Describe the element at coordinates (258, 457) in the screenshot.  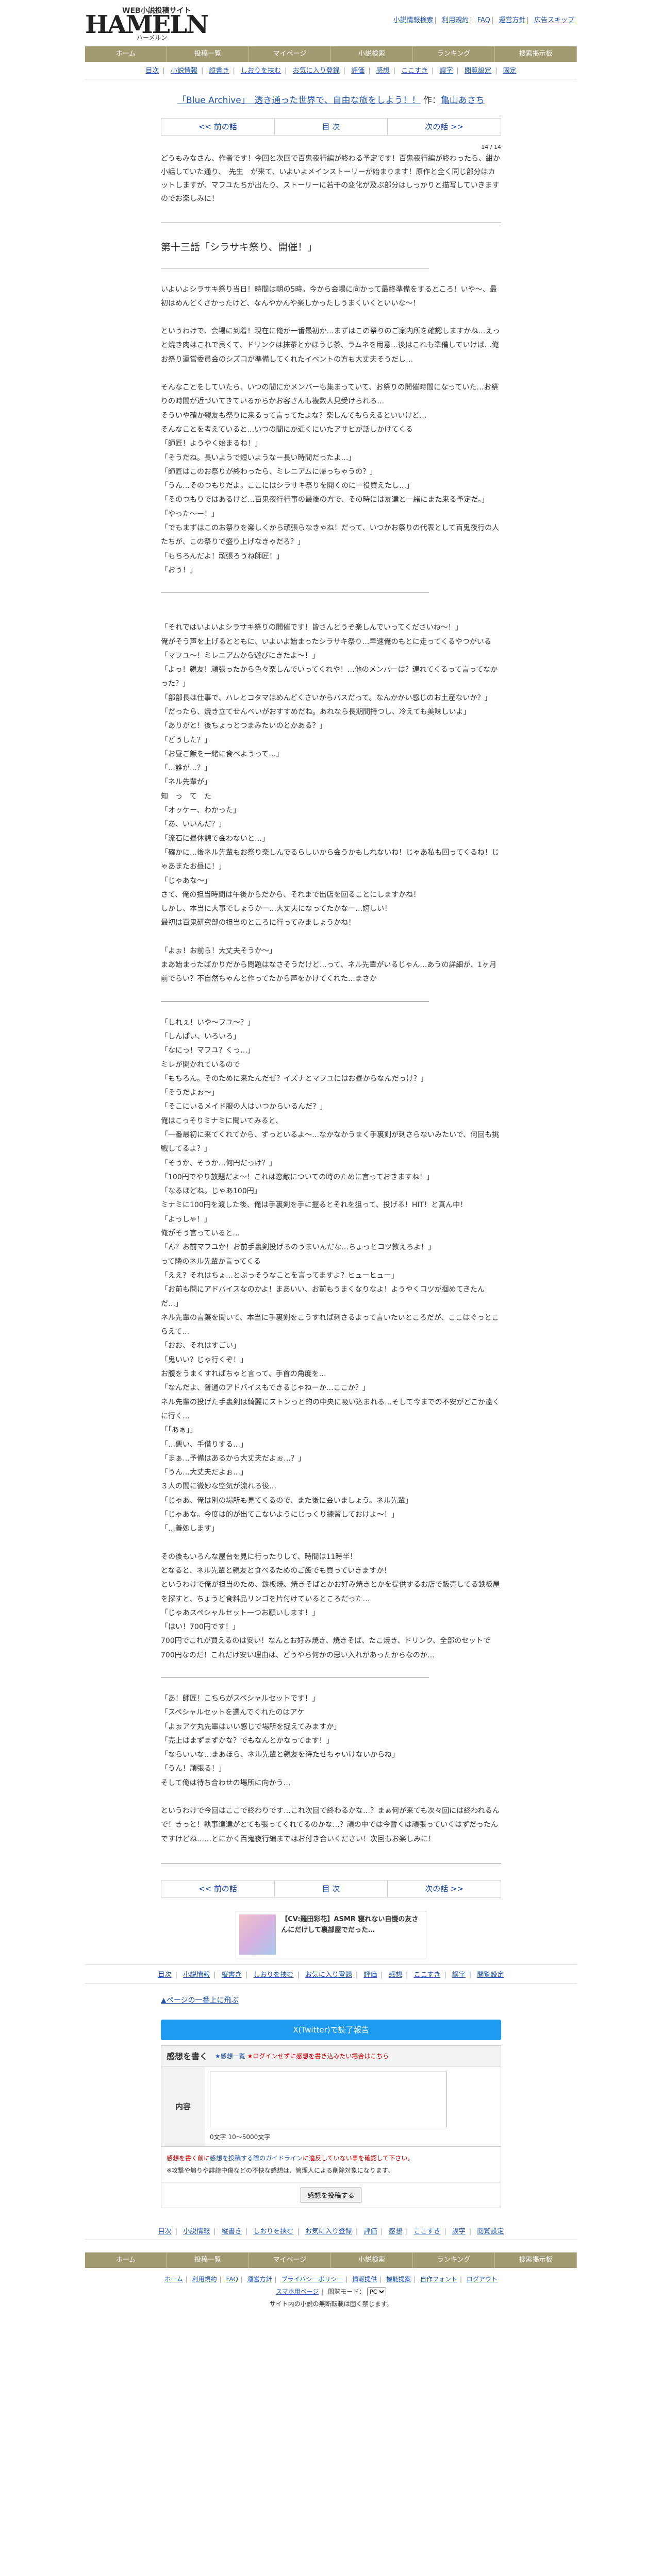
I see `body-paragraph: 「そうだね。長いようで短いようなー長い時間だったよ…」` at that location.